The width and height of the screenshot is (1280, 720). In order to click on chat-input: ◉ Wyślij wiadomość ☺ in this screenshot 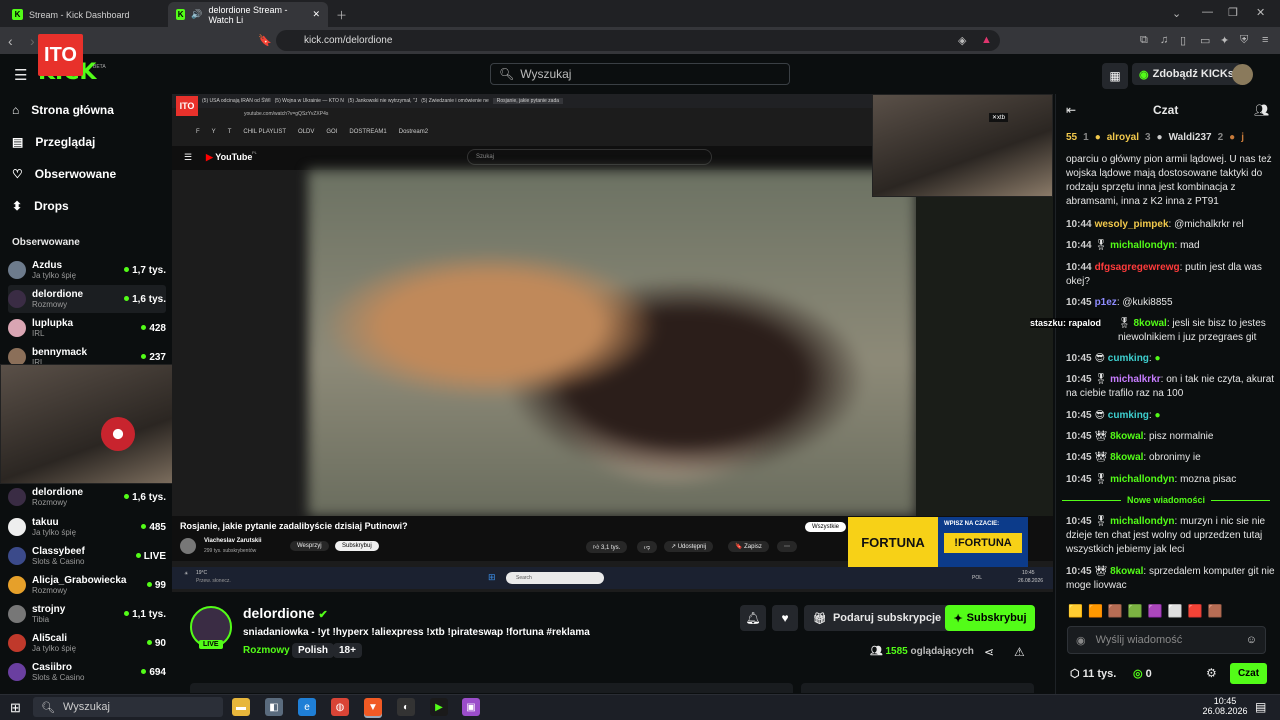, I will do `click(1166, 640)`.